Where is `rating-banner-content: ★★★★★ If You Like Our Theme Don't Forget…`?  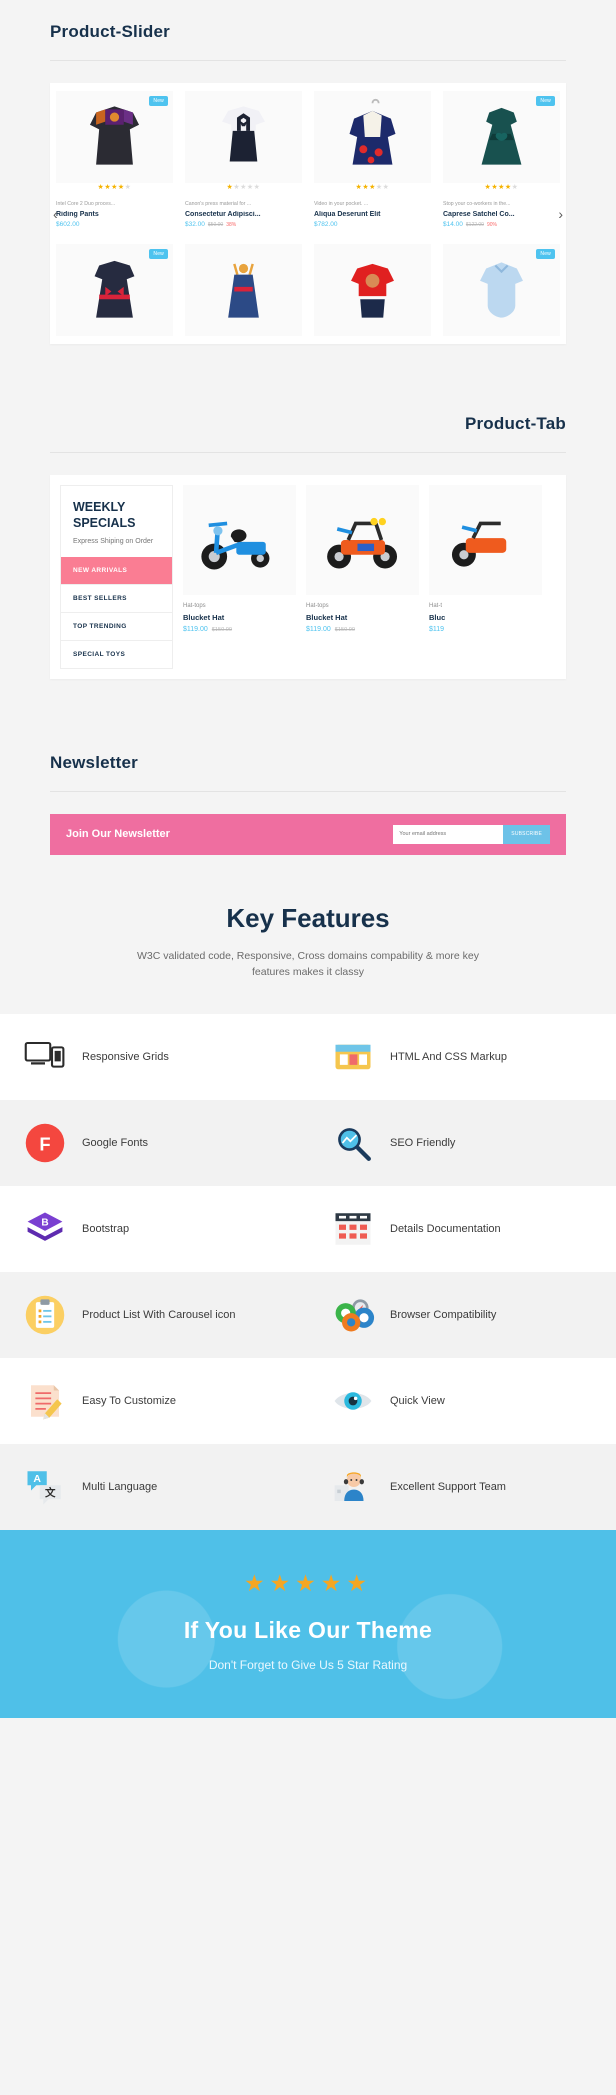 rating-banner-content: ★★★★★ If You Like Our Theme Don't Forget… is located at coordinates (308, 1621).